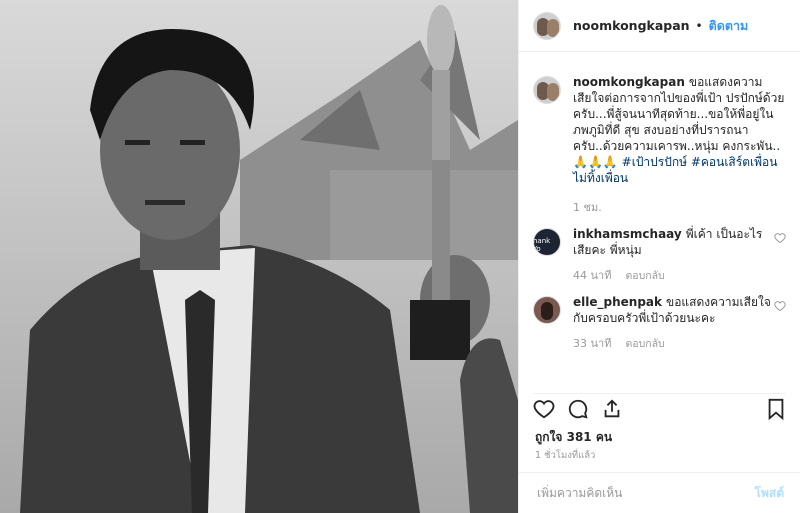 Image resolution: width=800 pixels, height=513 pixels. What do you see at coordinates (629, 82) in the screenshot?
I see `caption-username: noomkongkapan` at bounding box center [629, 82].